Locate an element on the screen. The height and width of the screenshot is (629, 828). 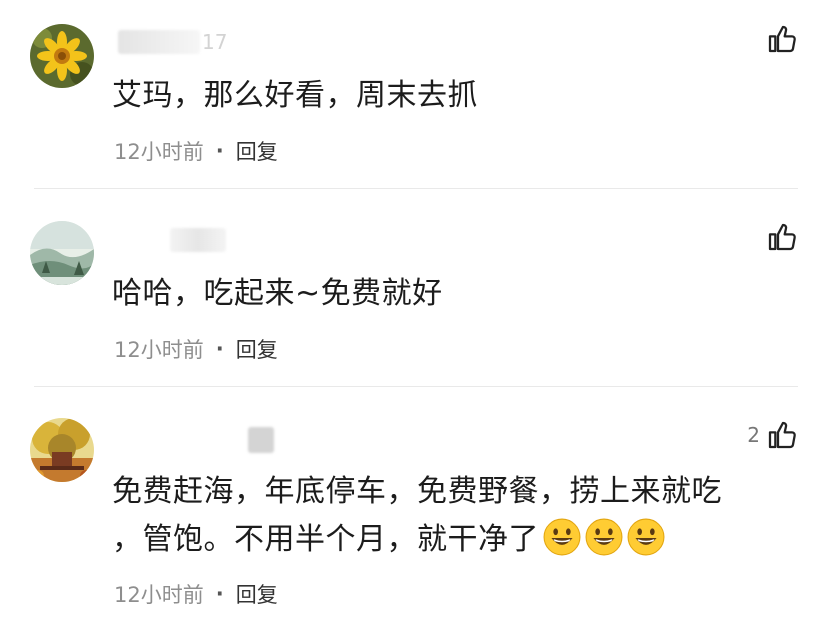
comment-text: 免费赶海，年底停车，免费野餐，捞上来就吃 ，管饱。不用半个月，就干净了 is located at coordinates (457, 516).